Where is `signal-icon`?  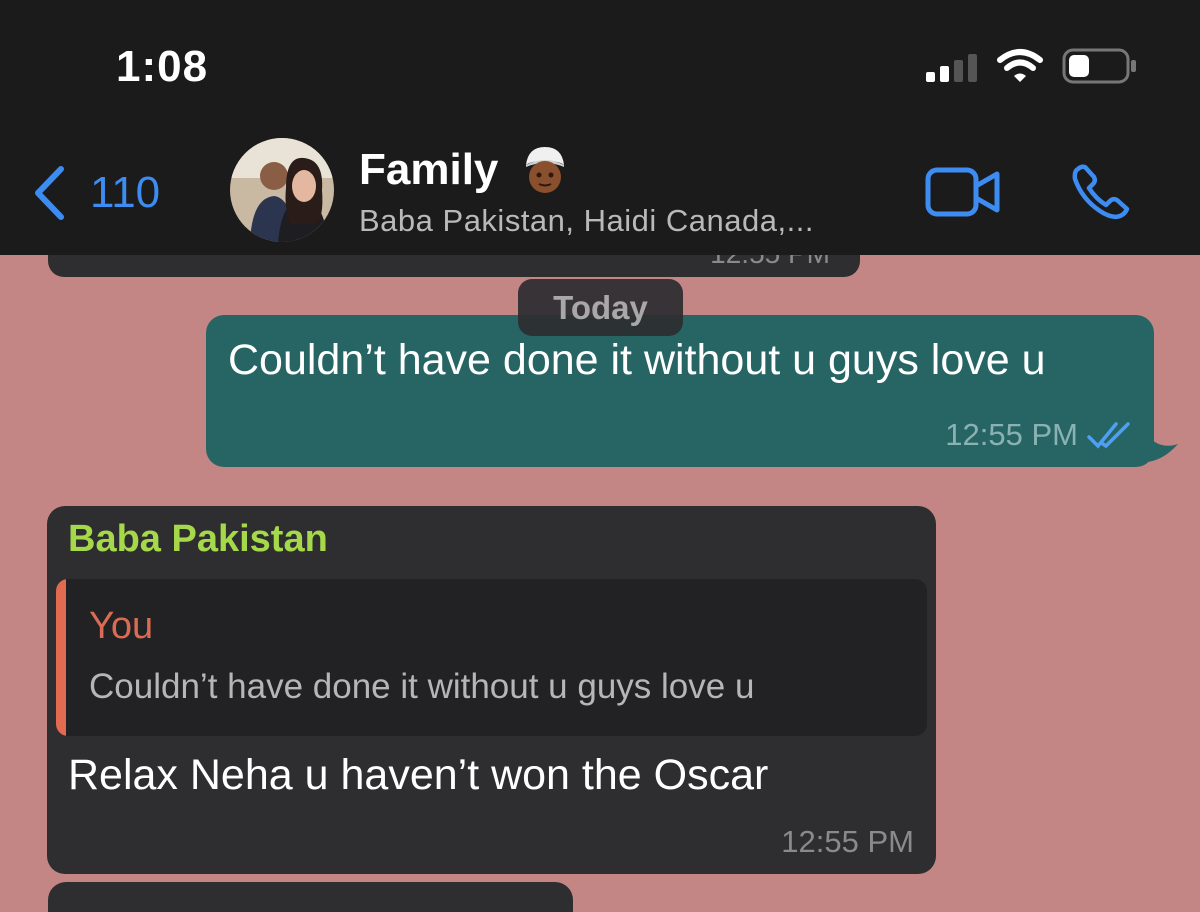
signal-icon is located at coordinates (951, 68).